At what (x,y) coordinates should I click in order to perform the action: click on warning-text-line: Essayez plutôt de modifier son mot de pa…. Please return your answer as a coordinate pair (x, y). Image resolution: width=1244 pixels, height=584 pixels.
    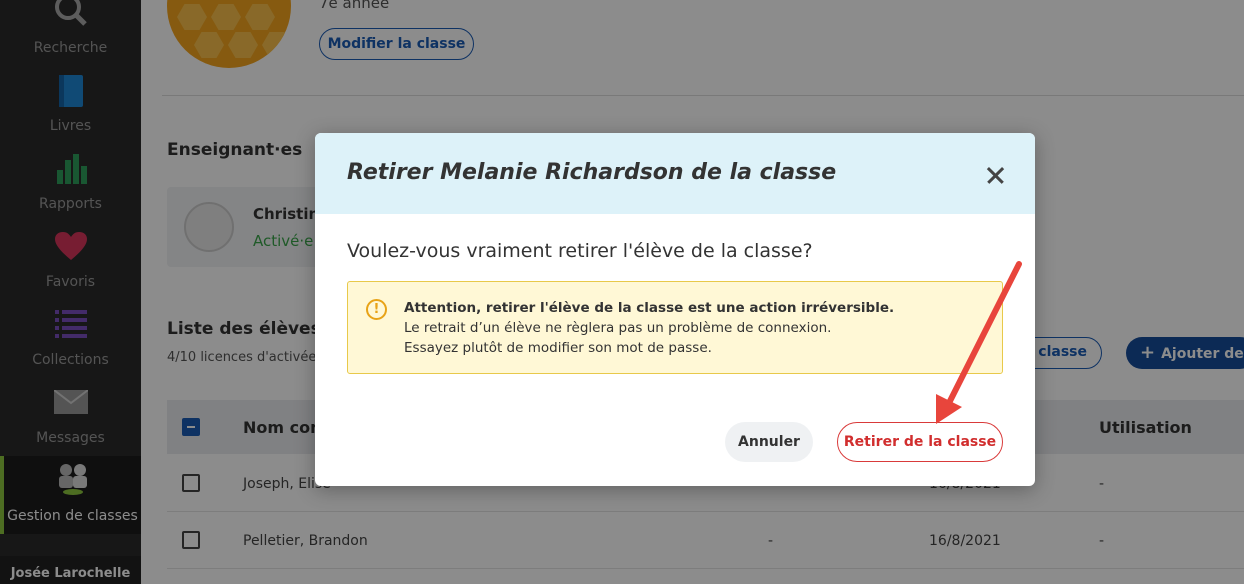
    Looking at the image, I should click on (558, 348).